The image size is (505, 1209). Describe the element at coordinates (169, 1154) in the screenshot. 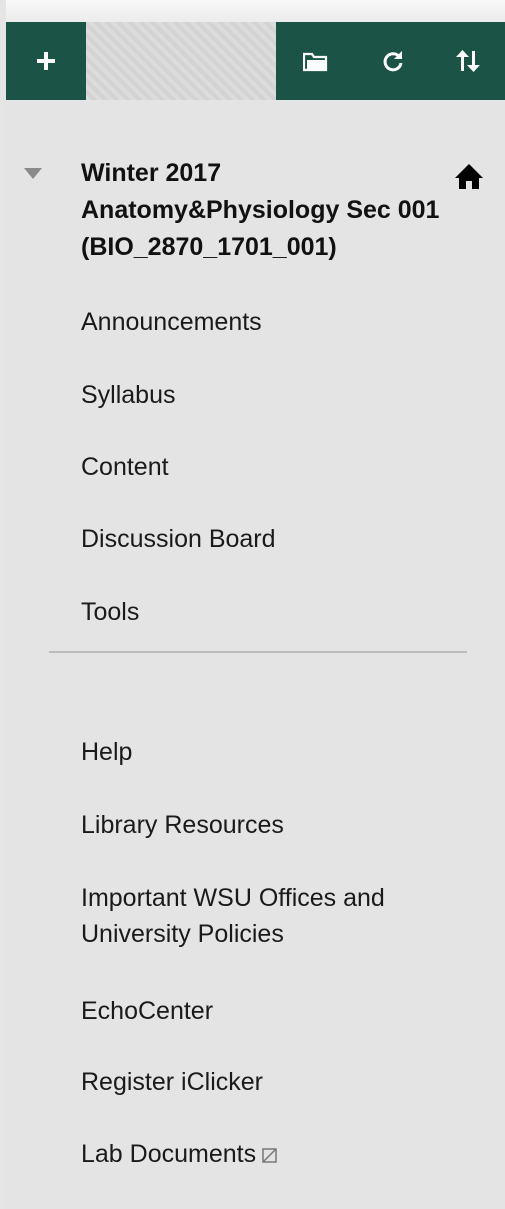

I see `lab-documents-label: Lab Documents` at that location.